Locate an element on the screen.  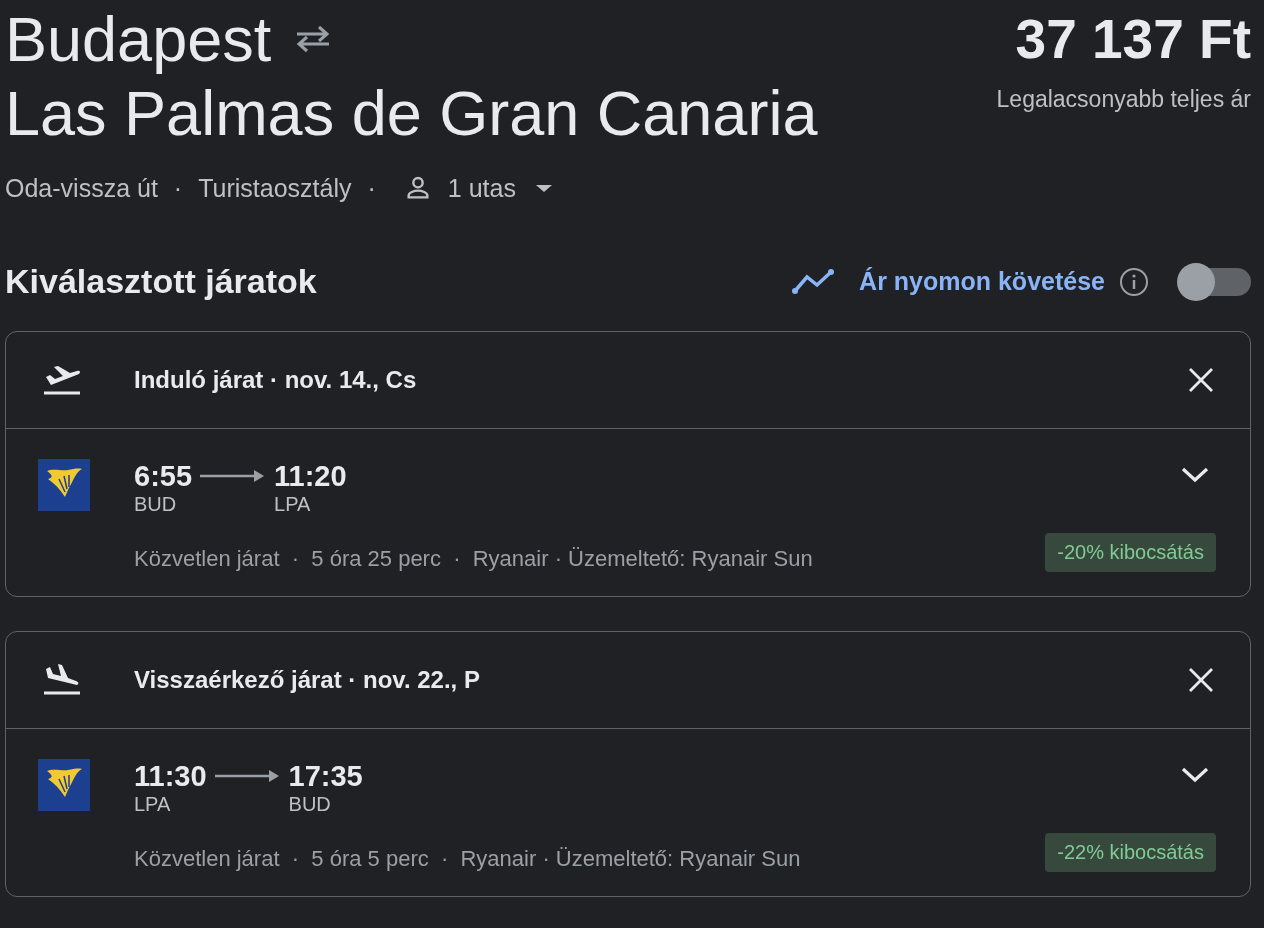
cabin-class: Turistaosztály is located at coordinates (275, 188).